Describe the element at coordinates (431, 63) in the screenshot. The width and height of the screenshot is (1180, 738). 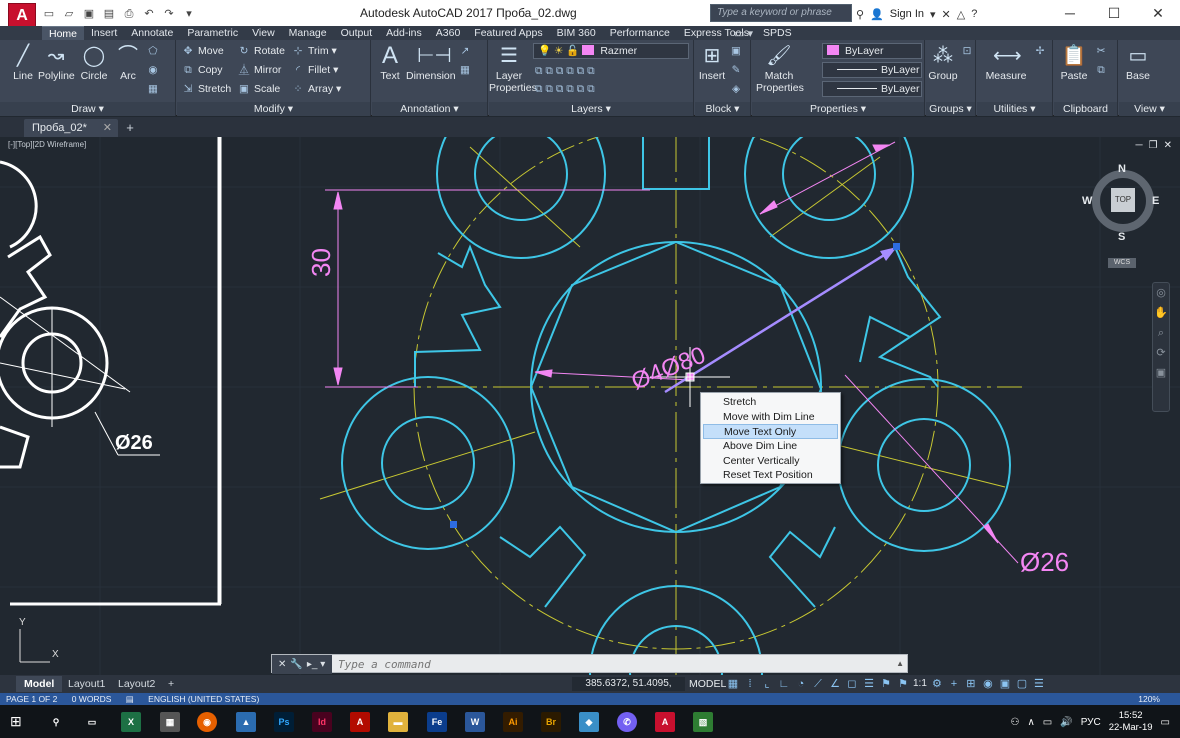
I see `dimension-button: ⊢⊣ Dimension` at that location.